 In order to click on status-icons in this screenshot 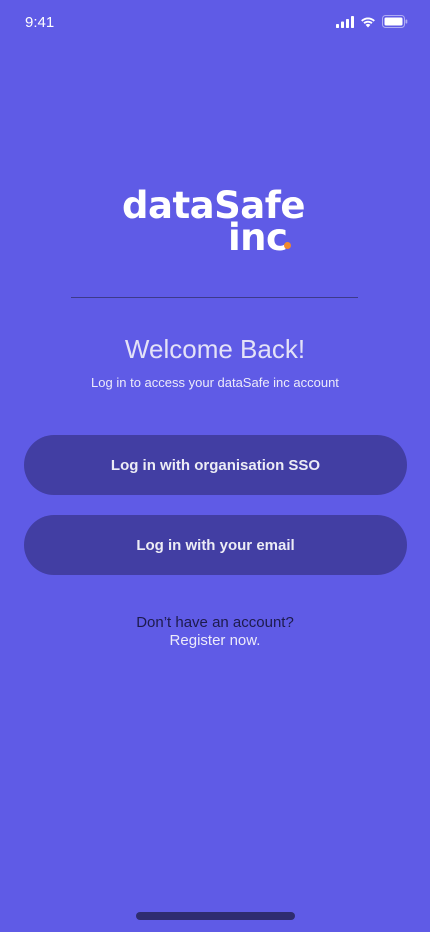, I will do `click(372, 21)`.